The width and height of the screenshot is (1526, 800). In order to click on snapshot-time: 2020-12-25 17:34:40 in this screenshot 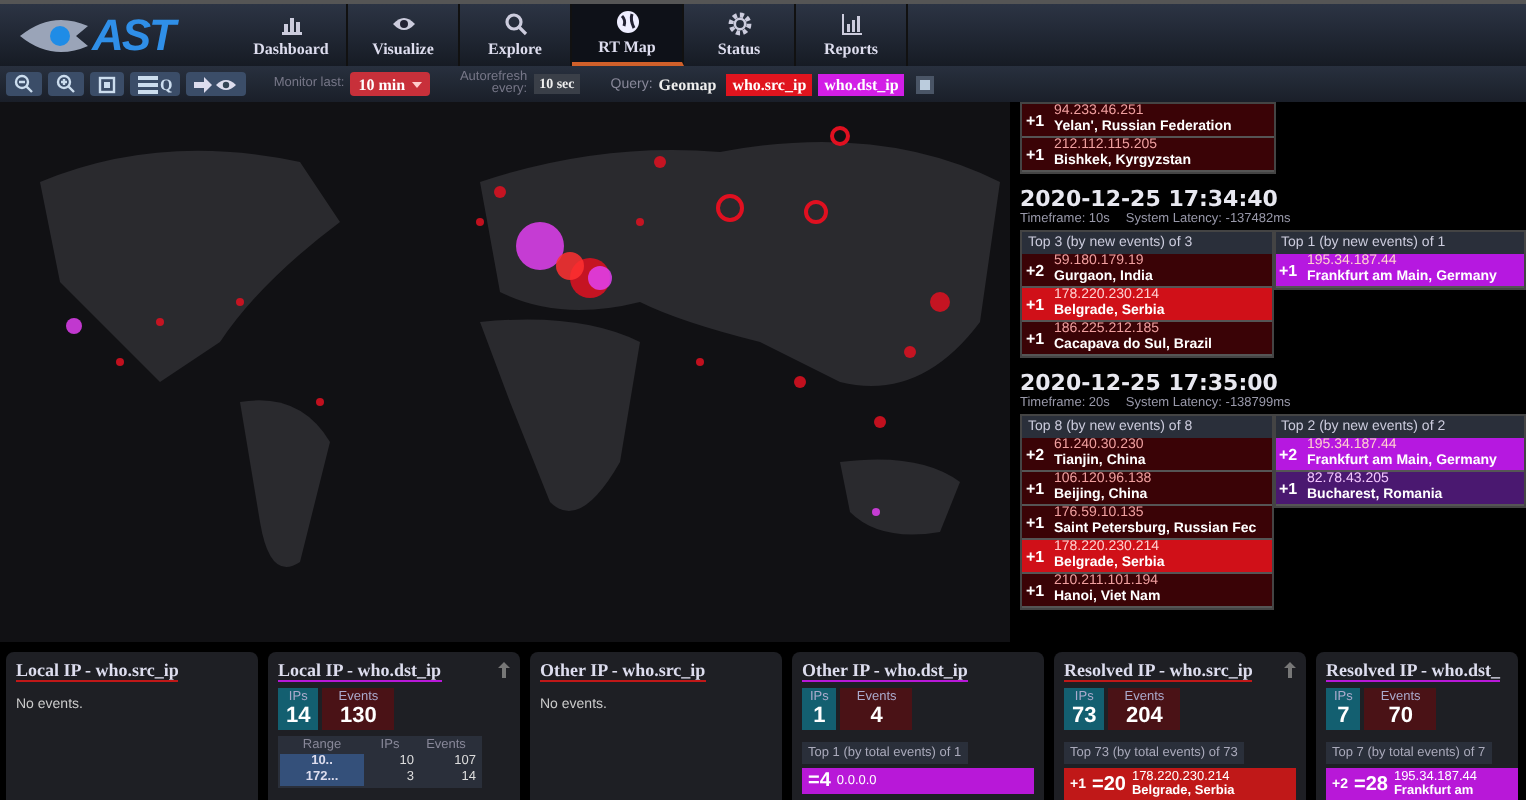, I will do `click(1150, 199)`.